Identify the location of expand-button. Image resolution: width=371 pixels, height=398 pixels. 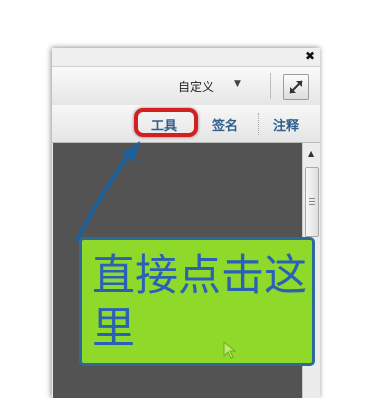
(296, 87).